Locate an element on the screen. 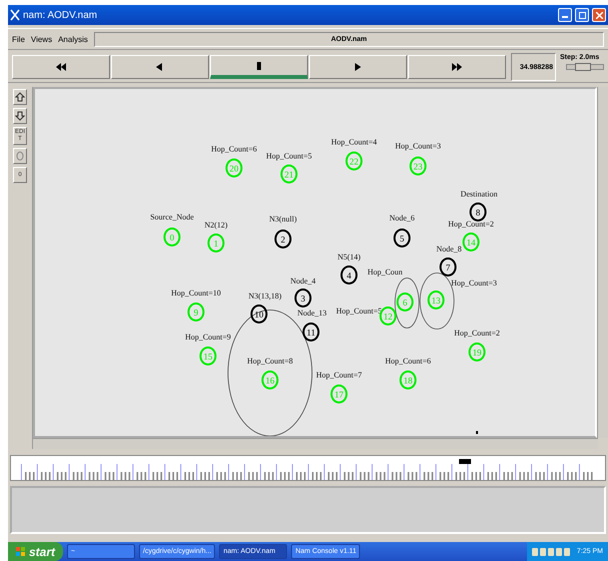  back-button is located at coordinates (160, 67).